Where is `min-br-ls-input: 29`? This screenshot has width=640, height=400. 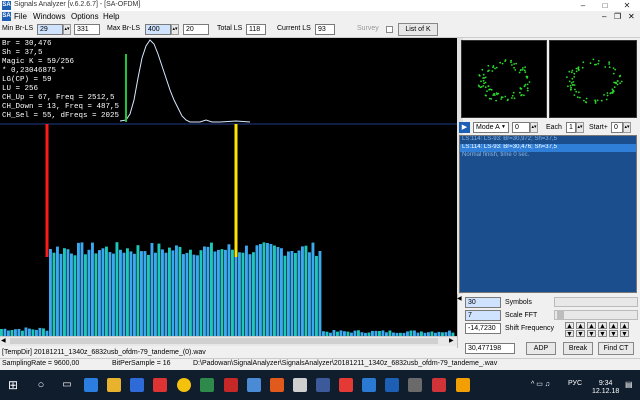 min-br-ls-input: 29 is located at coordinates (50, 29).